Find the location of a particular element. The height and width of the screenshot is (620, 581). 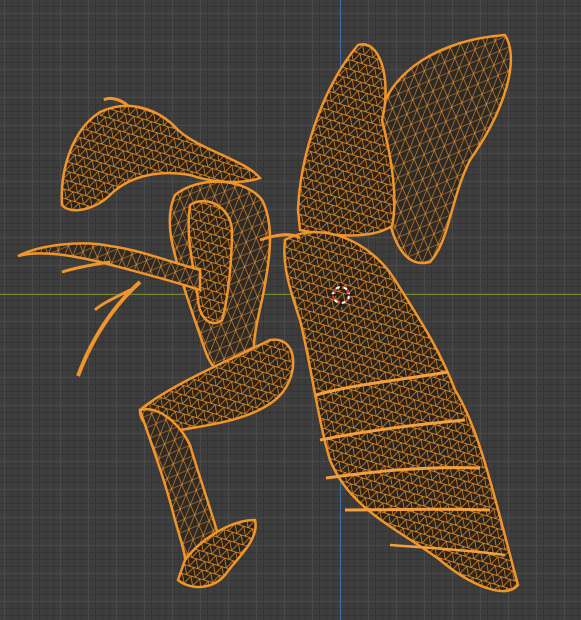

wing-front is located at coordinates (346, 140).